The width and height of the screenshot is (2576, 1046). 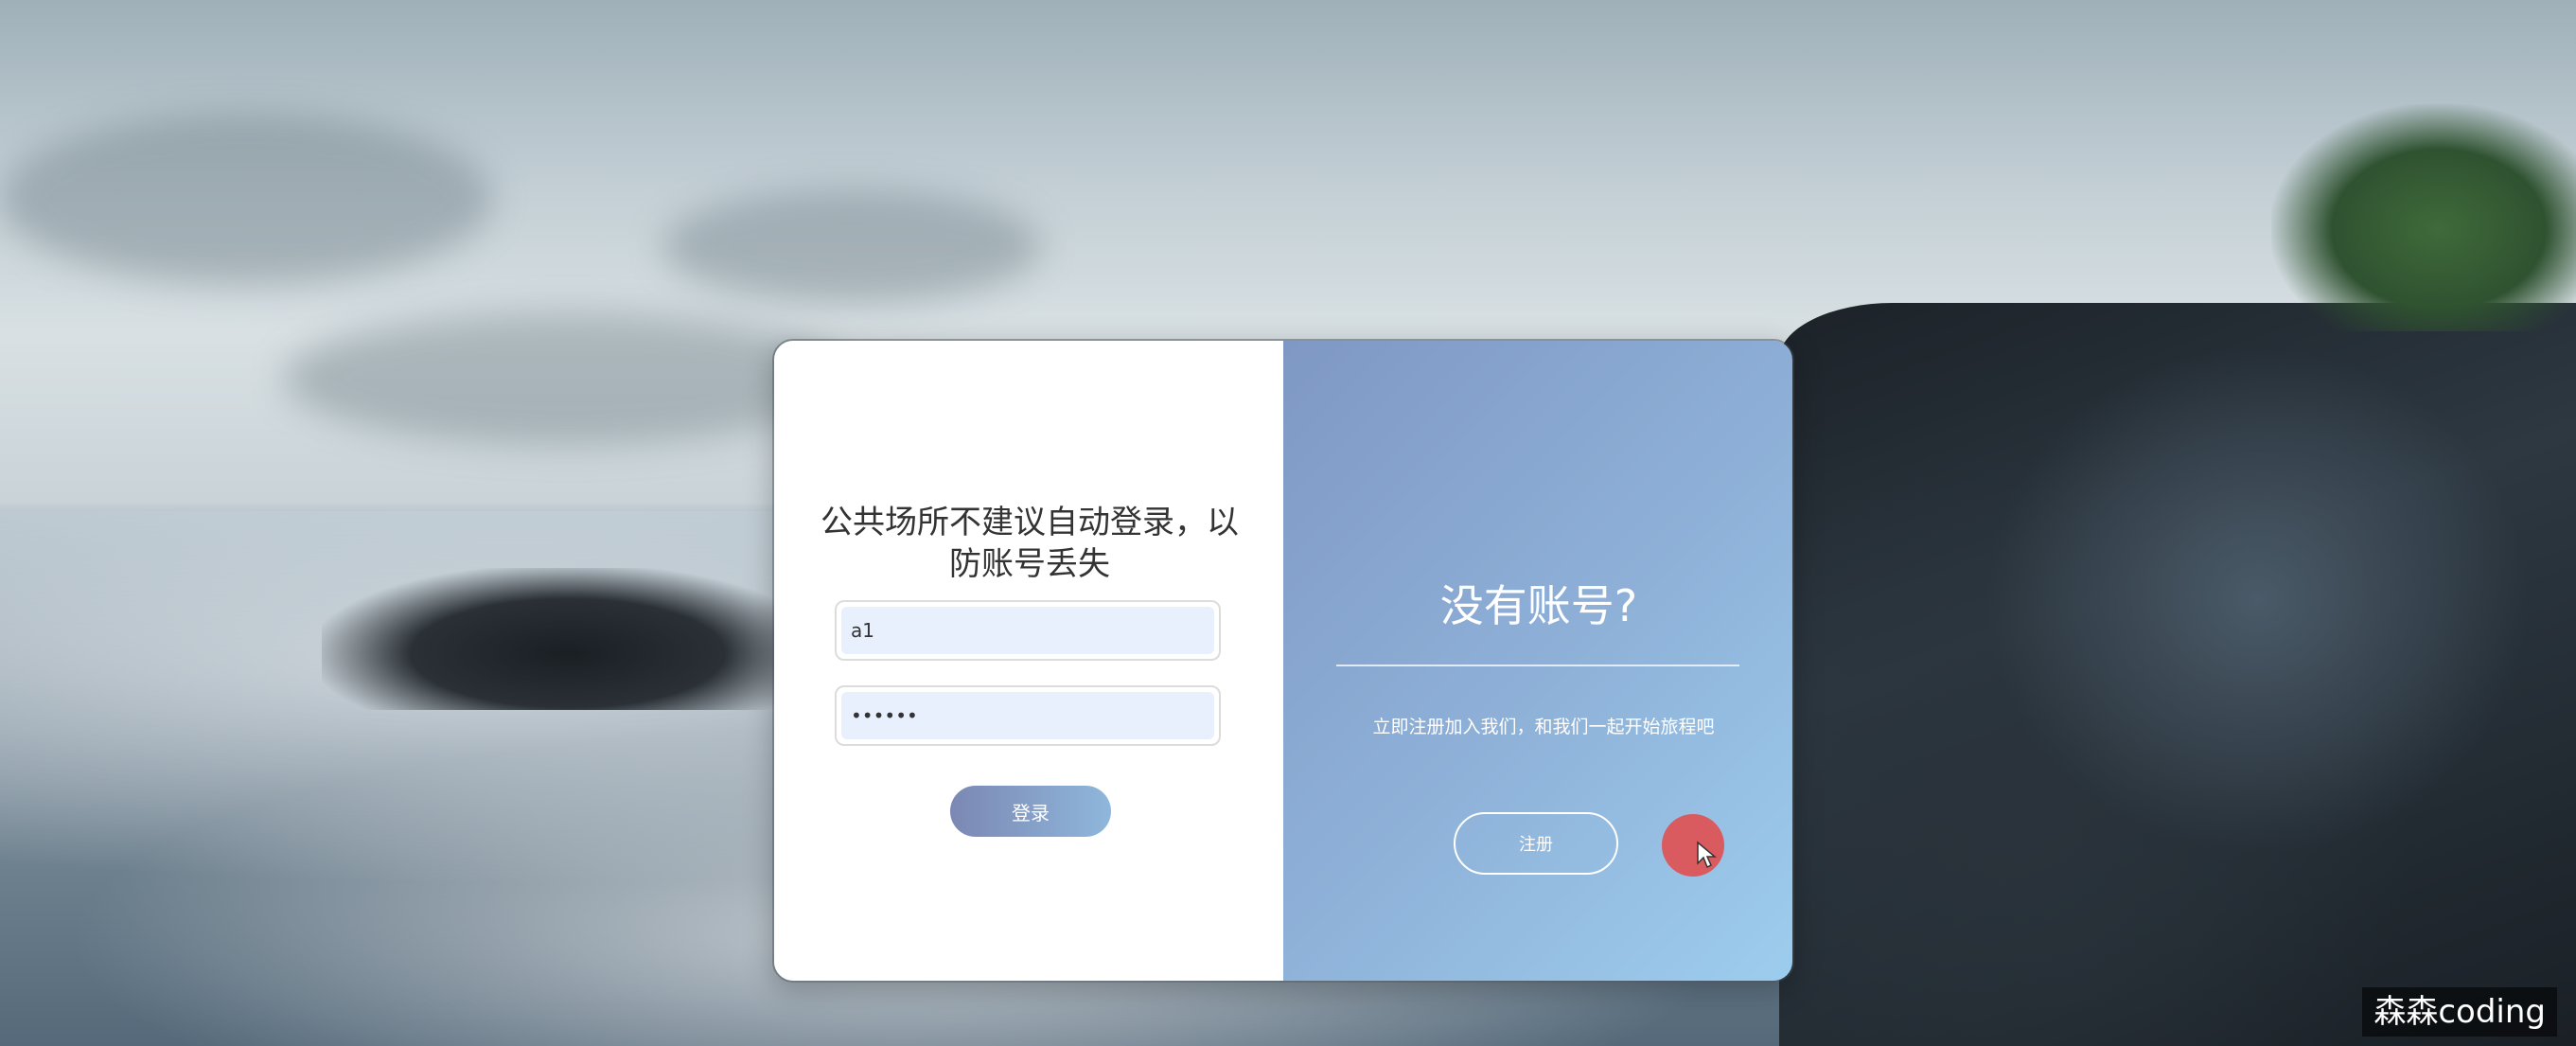 I want to click on mouse-pointer-icon, so click(x=1707, y=855).